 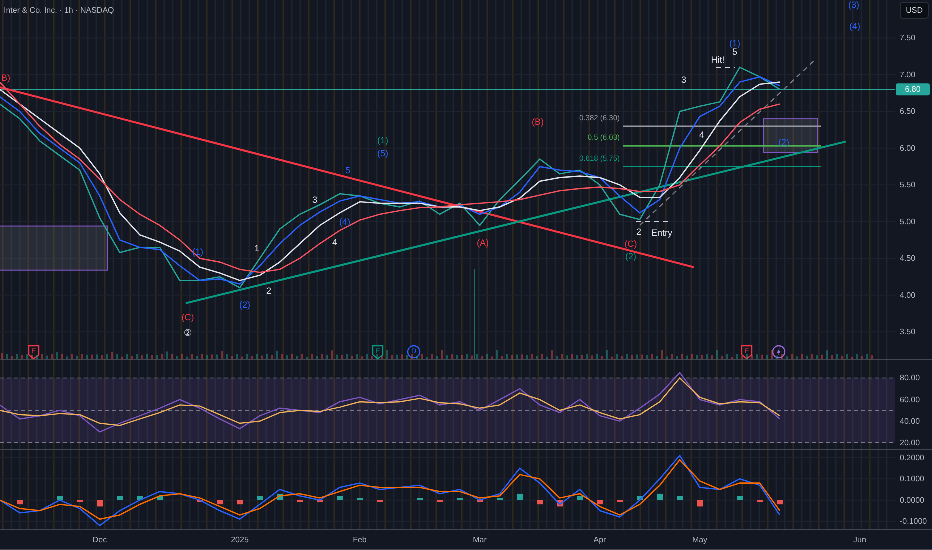 What do you see at coordinates (912, 479) in the screenshot?
I see `axis-label: 0.1000` at bounding box center [912, 479].